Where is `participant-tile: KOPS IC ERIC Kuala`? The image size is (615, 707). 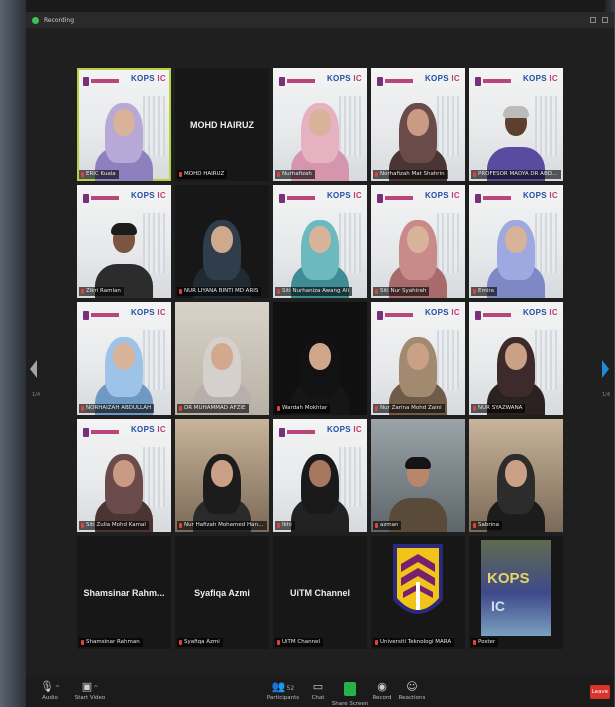 participant-tile: KOPS IC ERIC Kuala is located at coordinates (124, 124).